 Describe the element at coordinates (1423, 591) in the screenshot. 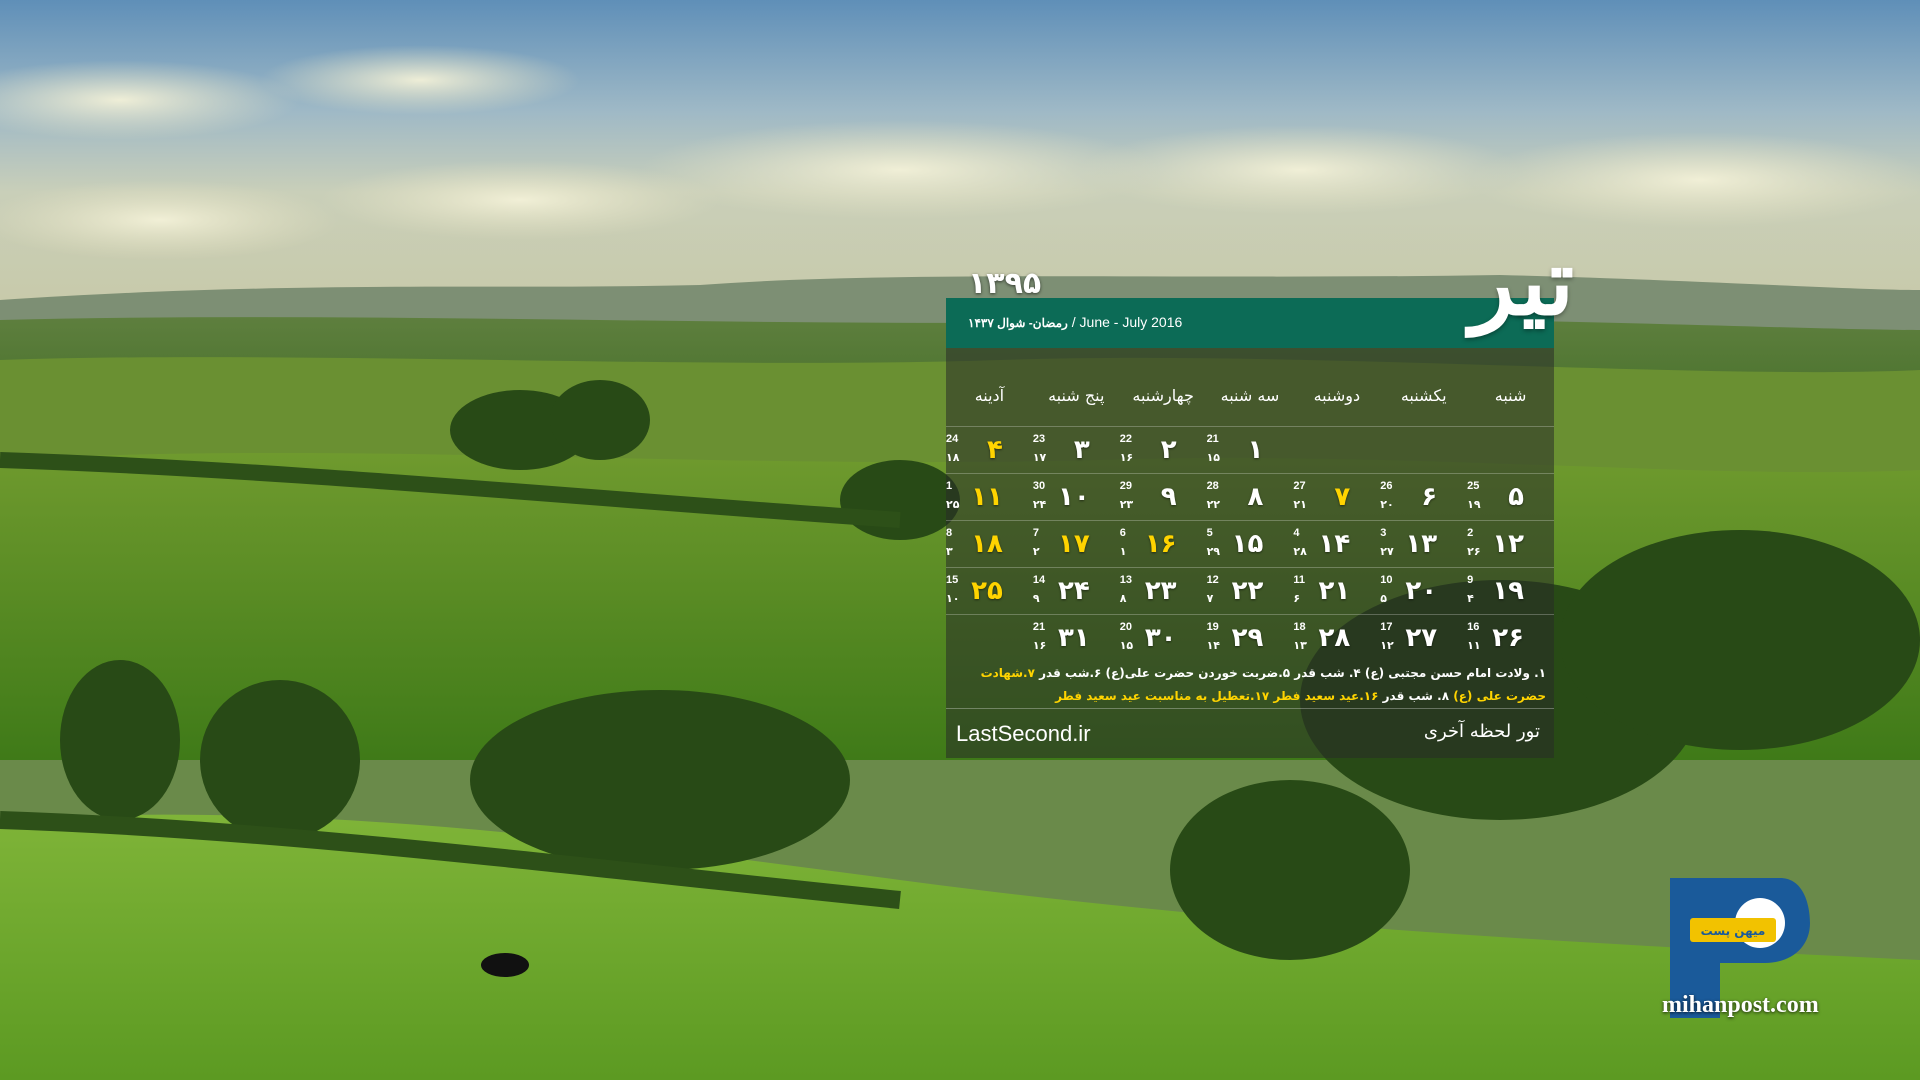

I see `day-cell: ۲۰ 10 ۵` at that location.